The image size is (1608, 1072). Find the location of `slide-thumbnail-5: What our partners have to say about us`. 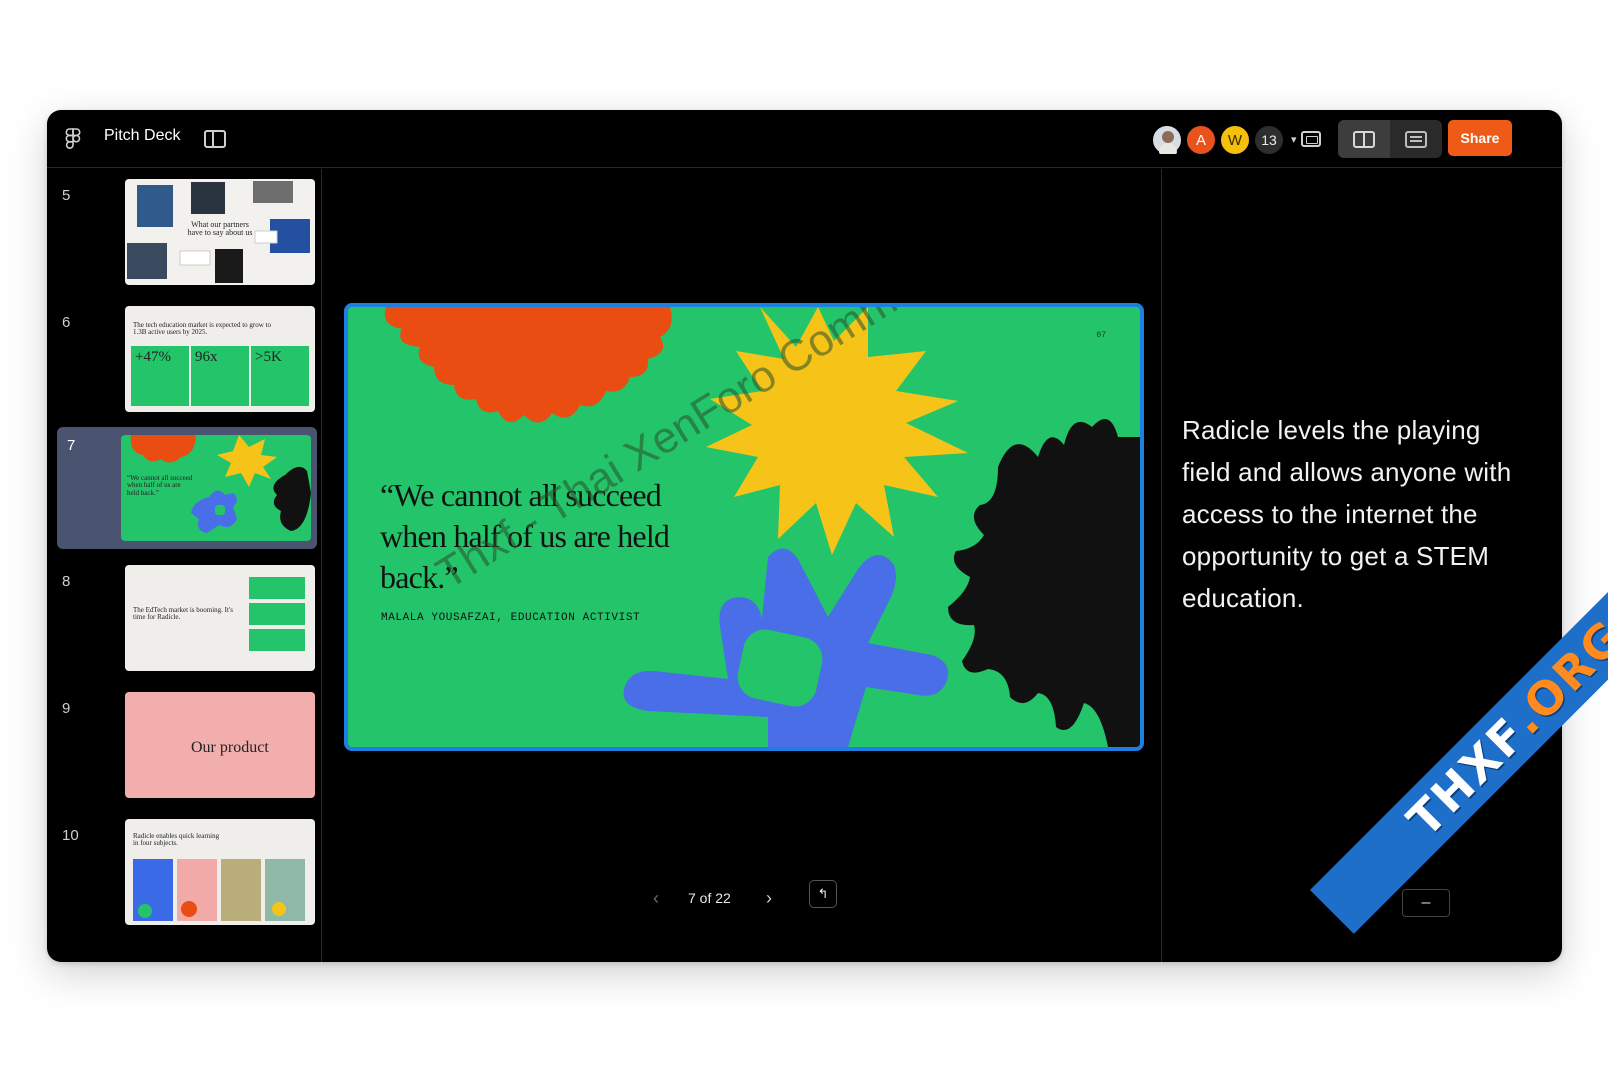

slide-thumbnail-5: What our partners have to say about us is located at coordinates (220, 232).